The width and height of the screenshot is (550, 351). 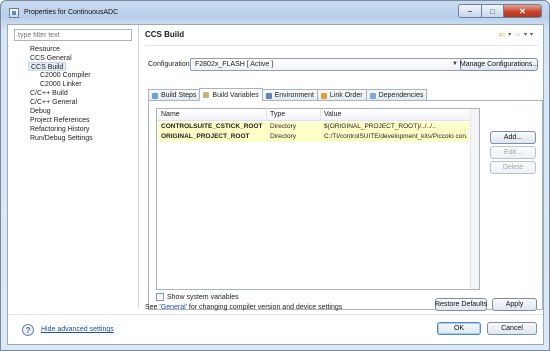 I want to click on table-vertical-scrollbar, so click(x=474, y=199).